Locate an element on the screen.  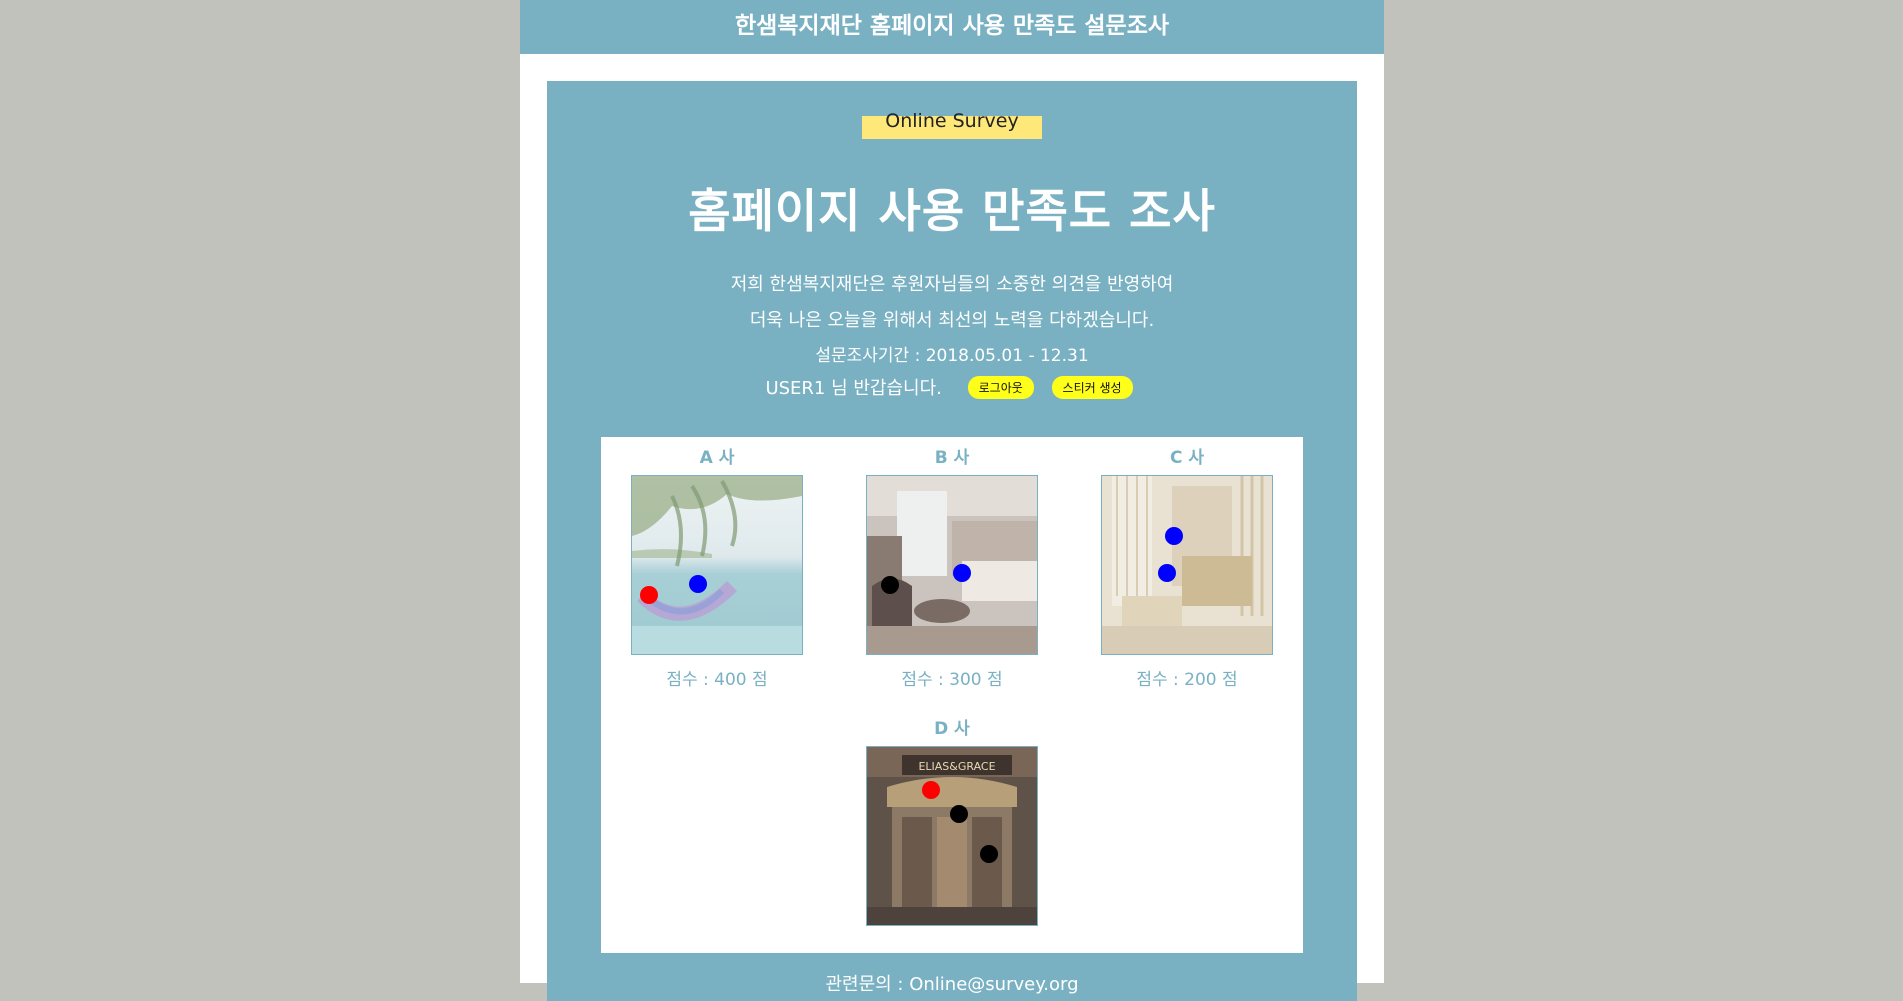
hotel-room-photo is located at coordinates (952, 565).